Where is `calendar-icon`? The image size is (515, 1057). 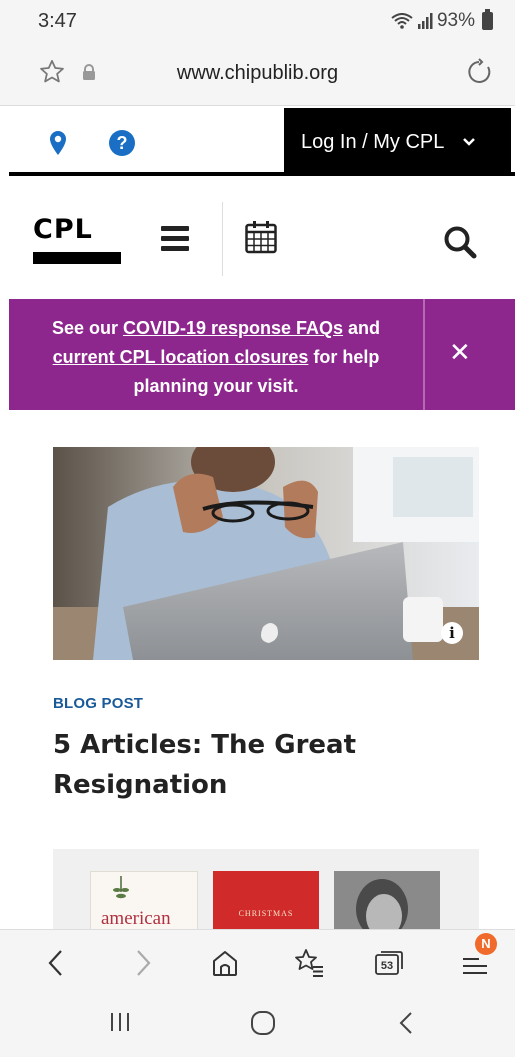
calendar-icon is located at coordinates (261, 237).